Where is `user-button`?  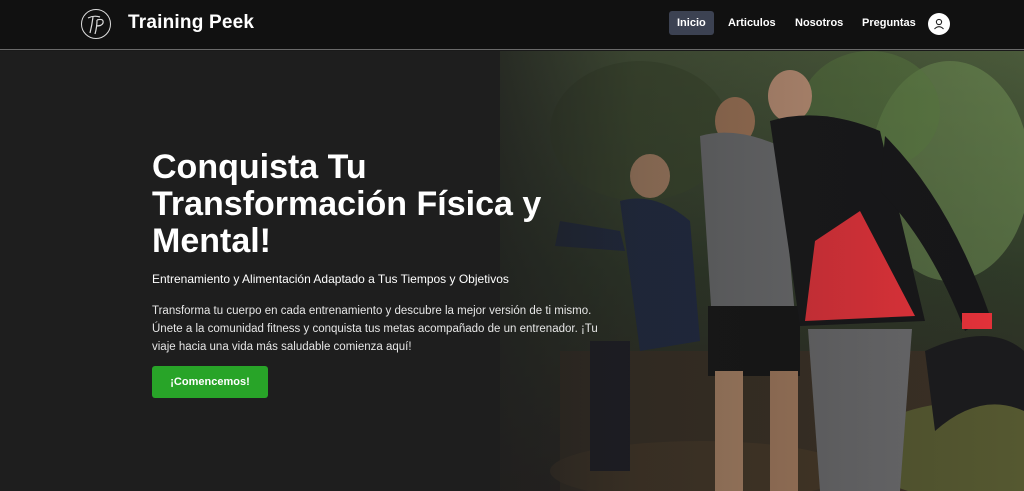 user-button is located at coordinates (939, 24).